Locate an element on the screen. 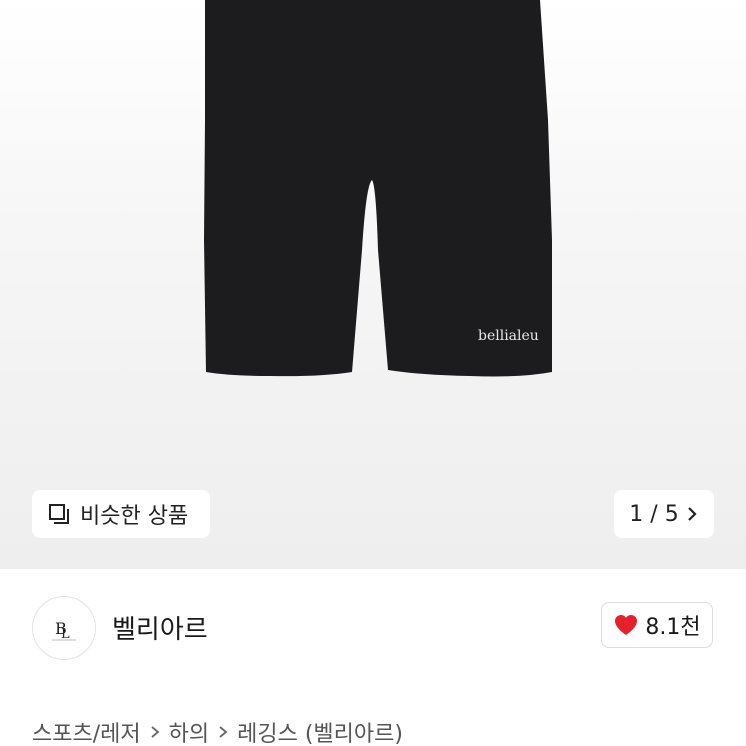 The width and height of the screenshot is (746, 746). breadcrumb-item-bottoms: 하의 is located at coordinates (189, 731).